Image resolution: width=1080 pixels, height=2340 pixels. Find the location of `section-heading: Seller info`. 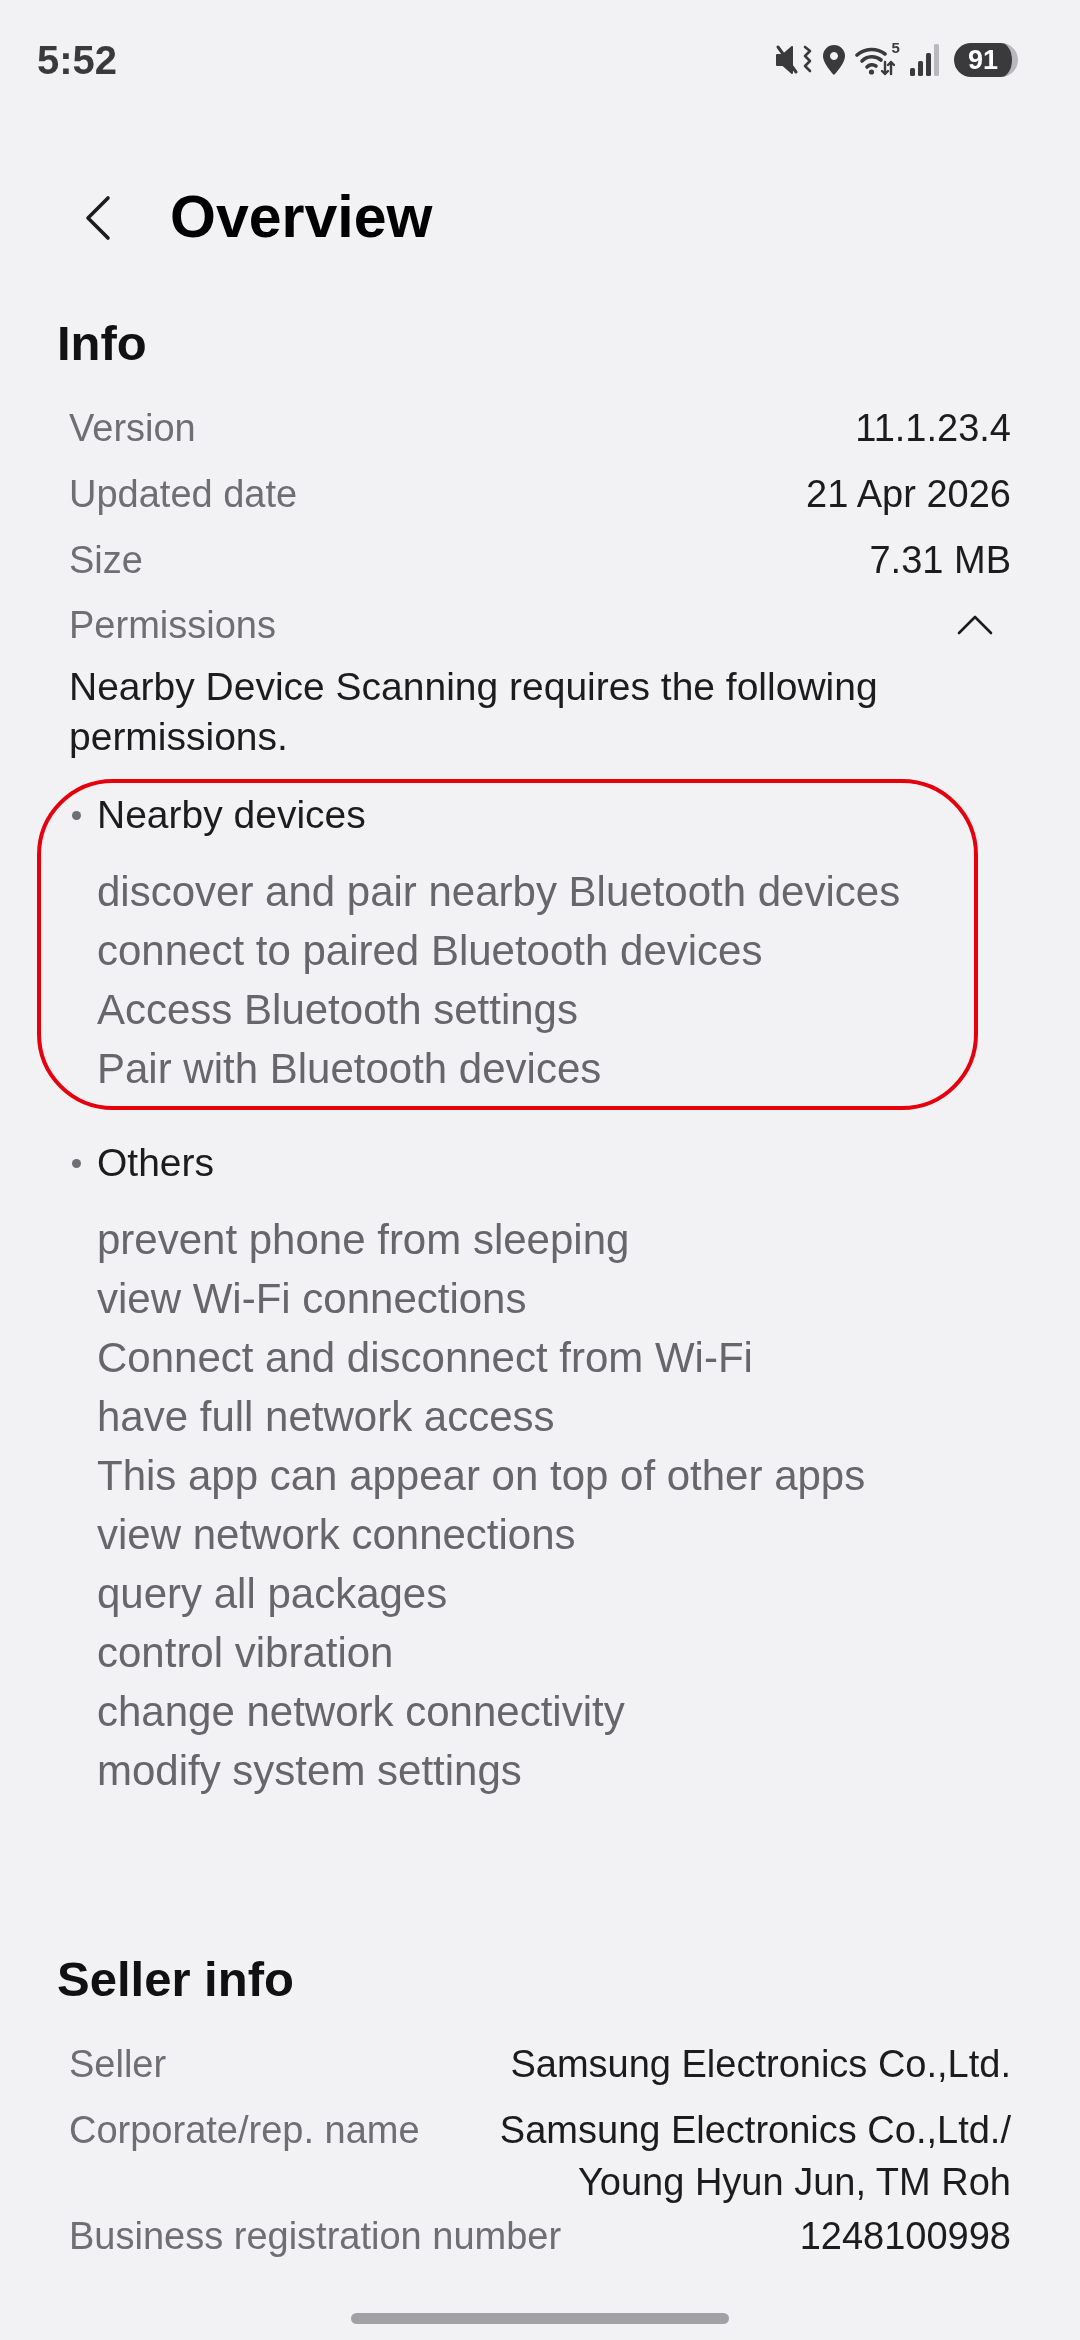

section-heading: Seller info is located at coordinates (175, 1979).